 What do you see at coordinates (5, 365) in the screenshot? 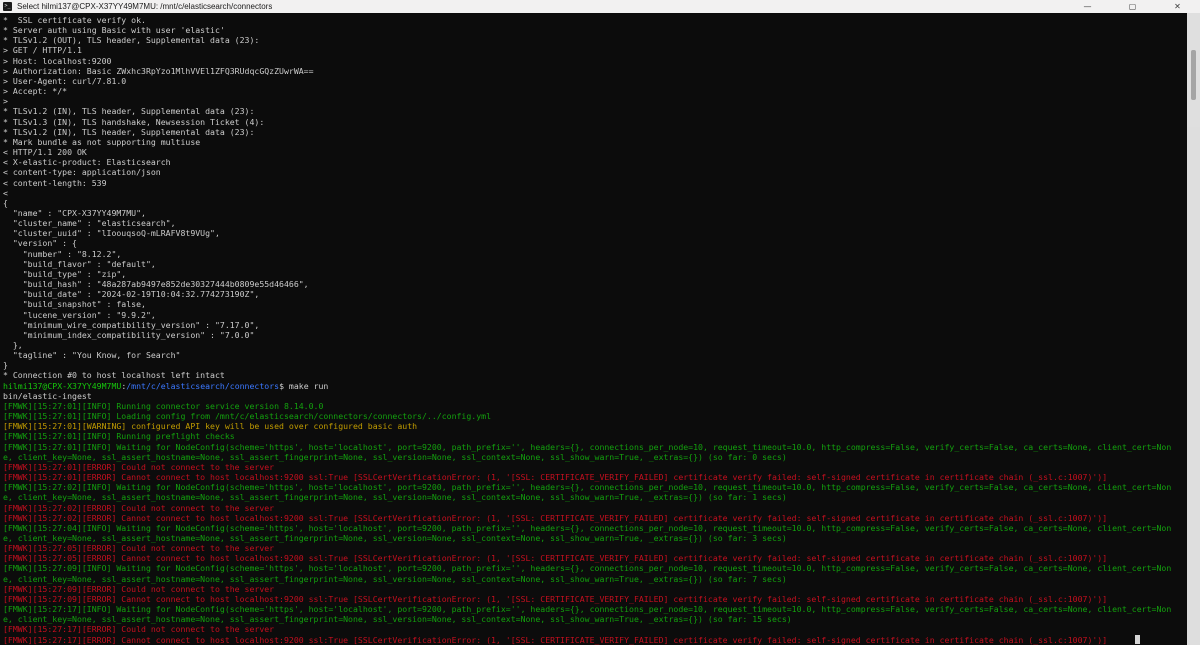
I see `terminal-line: }` at bounding box center [5, 365].